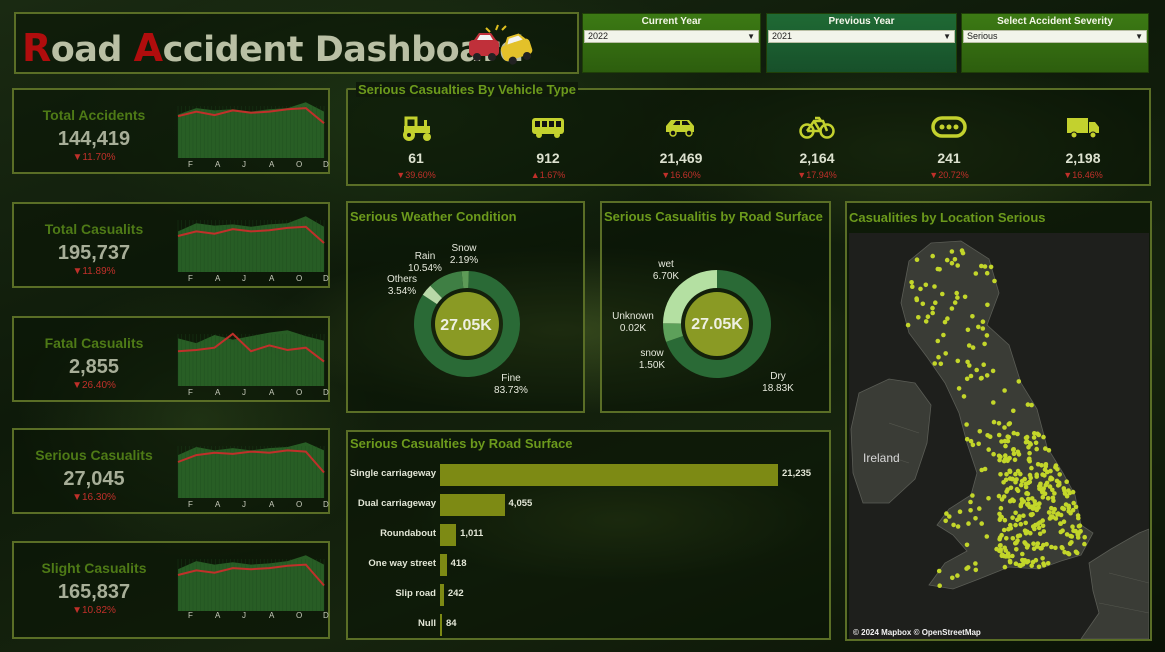  I want to click on kpi-label: Total Accidents, so click(94, 115).